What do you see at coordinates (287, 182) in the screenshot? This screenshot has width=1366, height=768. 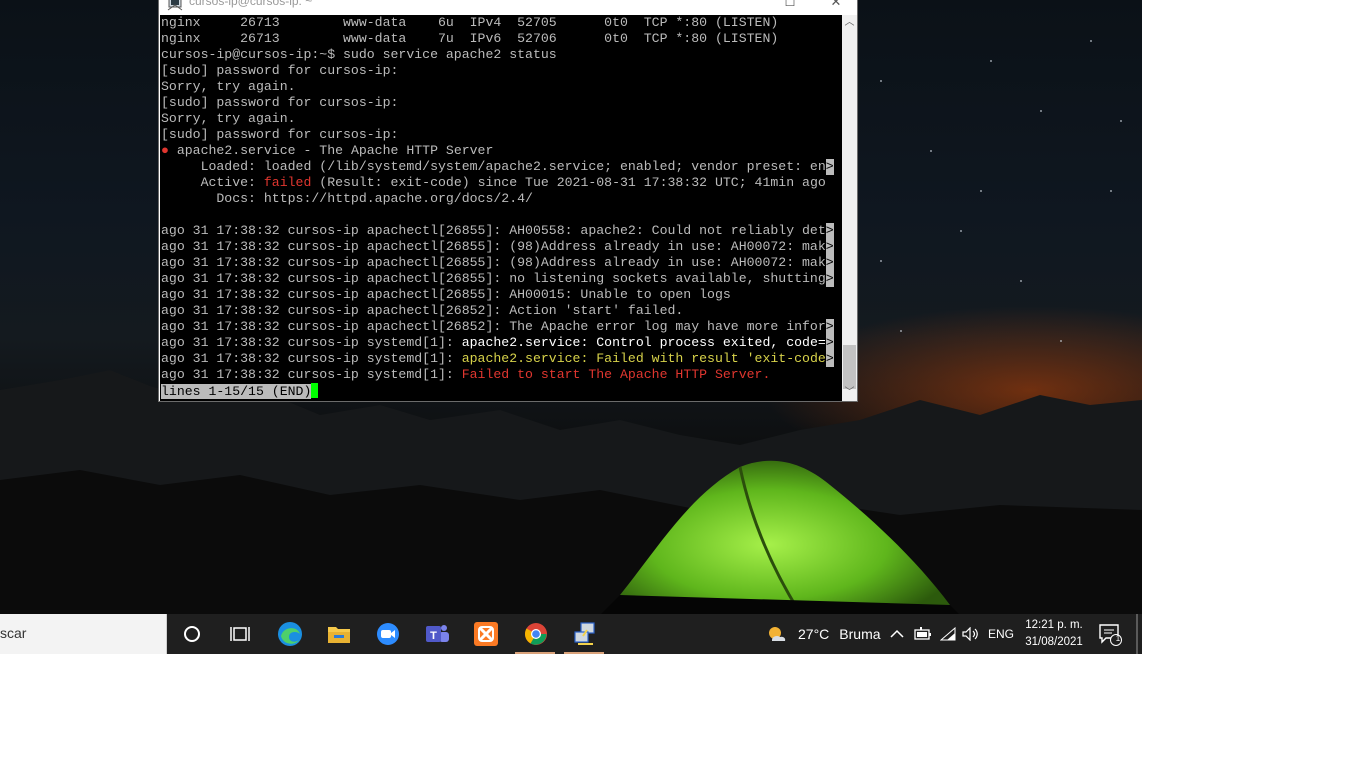 I see `terminal-text: failed` at bounding box center [287, 182].